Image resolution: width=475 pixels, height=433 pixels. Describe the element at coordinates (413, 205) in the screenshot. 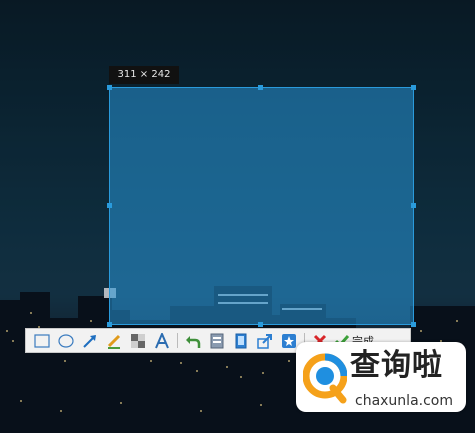

I see `resize-handle-right` at that location.